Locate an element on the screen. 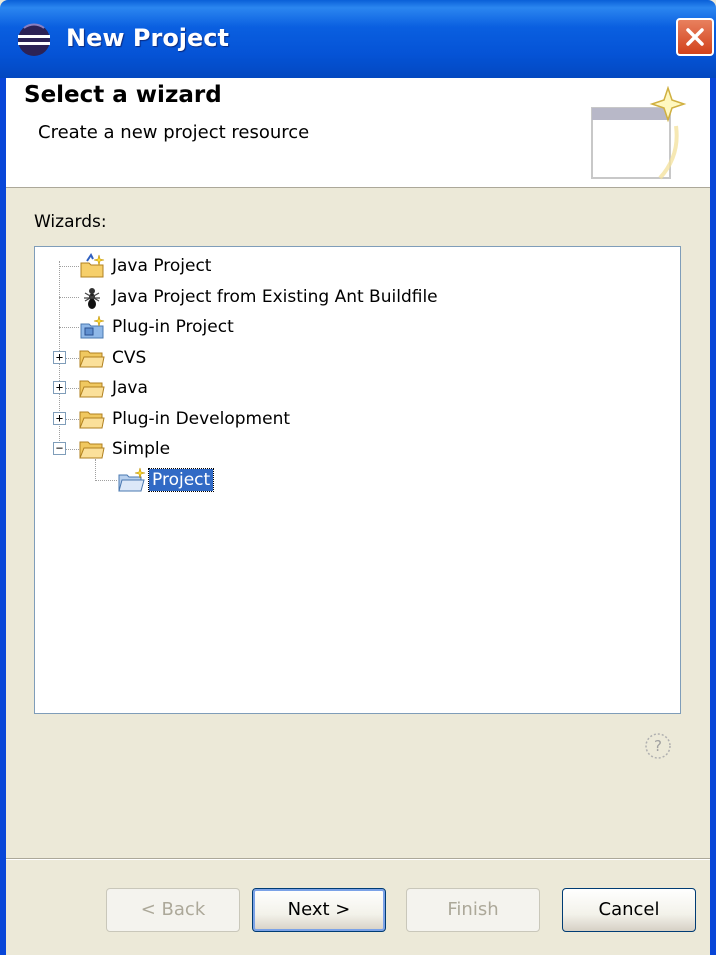 The height and width of the screenshot is (955, 716). wizards-label: Wizards: is located at coordinates (70, 222).